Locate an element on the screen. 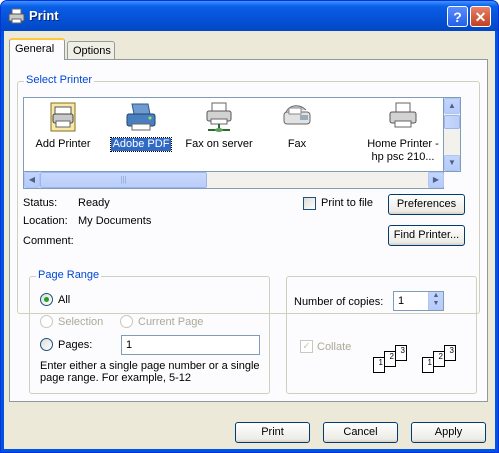 This screenshot has width=499, height=453. page-range-pages-label: Pages: is located at coordinates (75, 345).